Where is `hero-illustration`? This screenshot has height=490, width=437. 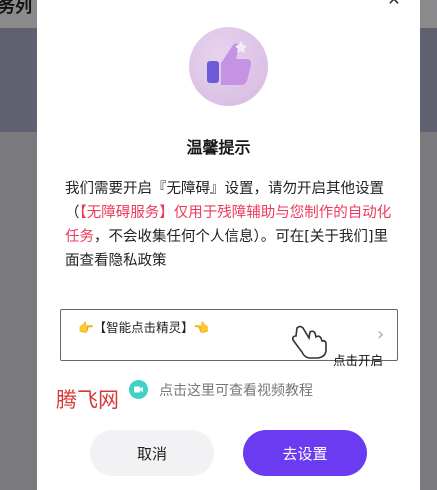 hero-illustration is located at coordinates (228, 66).